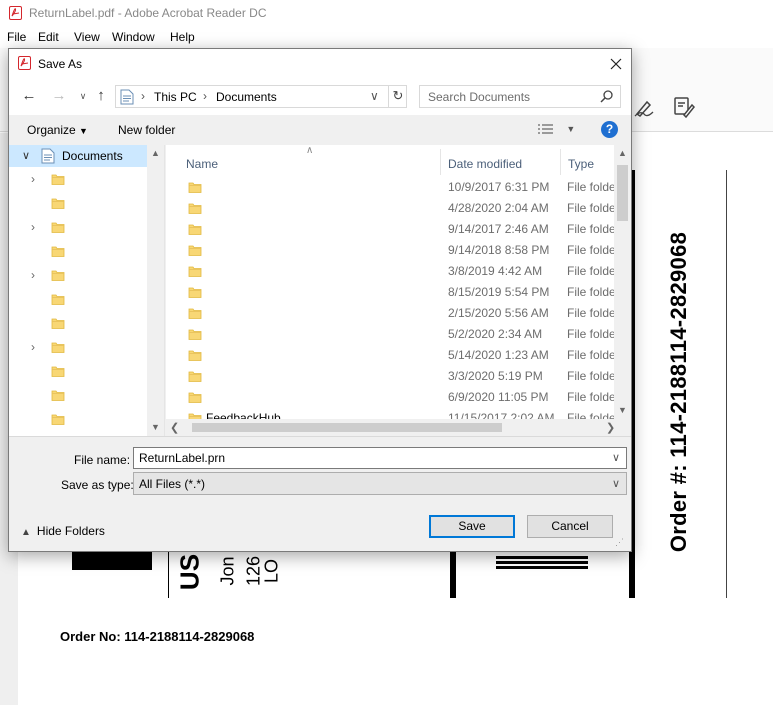 Image resolution: width=773 pixels, height=705 pixels. What do you see at coordinates (622, 282) in the screenshot?
I see `file-list-vertical-scrollbar: ▲ ▼` at bounding box center [622, 282].